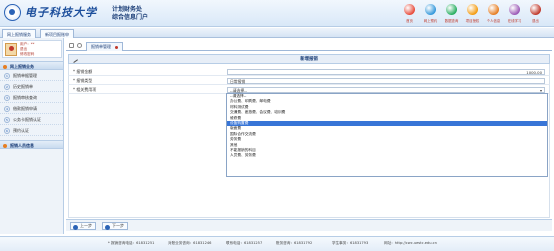 The height and width of the screenshot is (251, 554). I want to click on amount-input: 1000.00, so click(386, 72).